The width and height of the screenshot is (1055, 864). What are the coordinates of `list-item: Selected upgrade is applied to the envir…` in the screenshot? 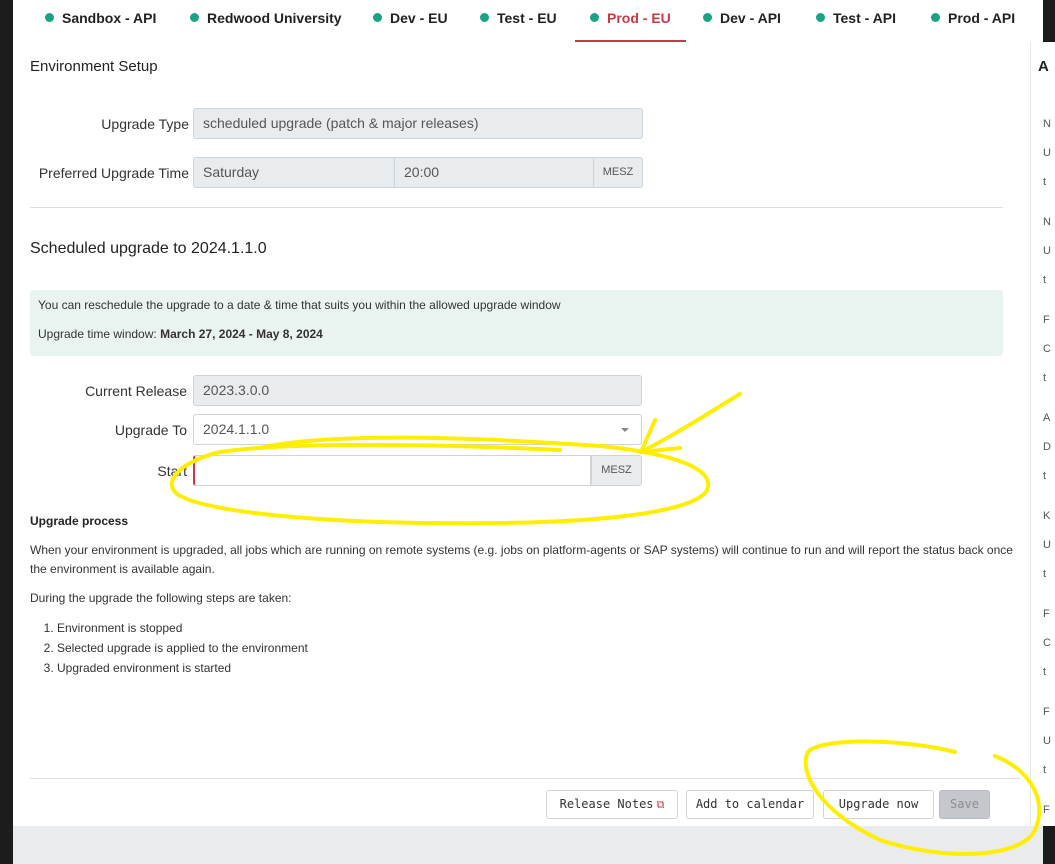 It's located at (182, 648).